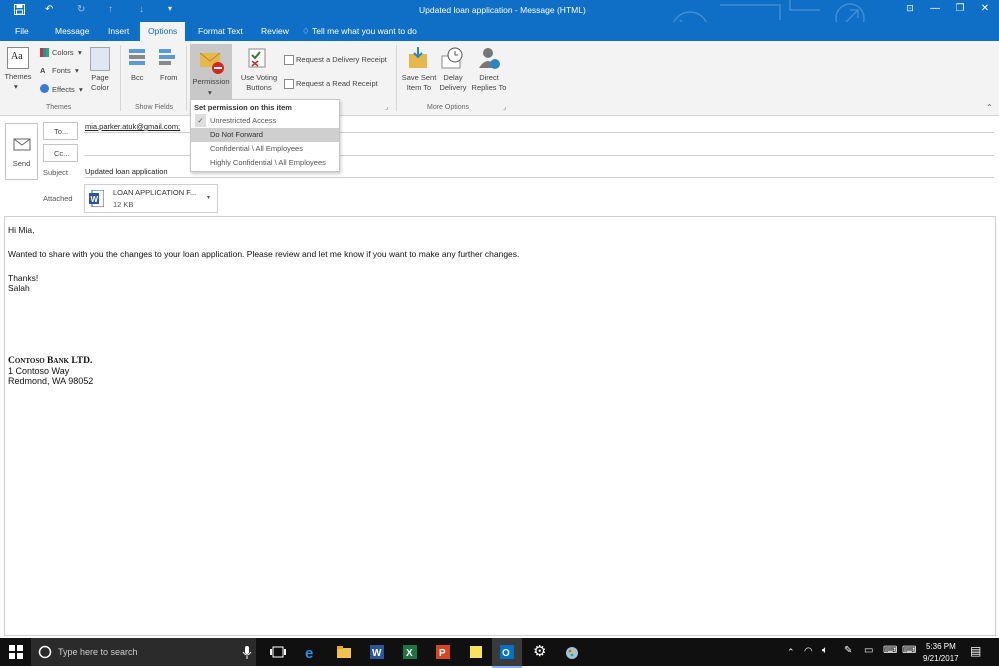  What do you see at coordinates (200, 120) in the screenshot?
I see `checkmark-icon: ✓` at bounding box center [200, 120].